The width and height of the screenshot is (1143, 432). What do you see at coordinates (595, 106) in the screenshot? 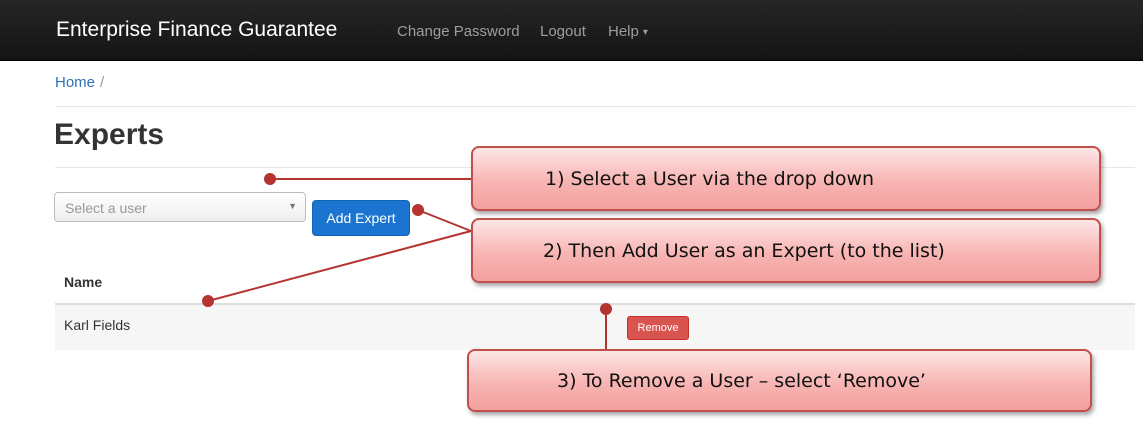
I see `header-divider` at bounding box center [595, 106].